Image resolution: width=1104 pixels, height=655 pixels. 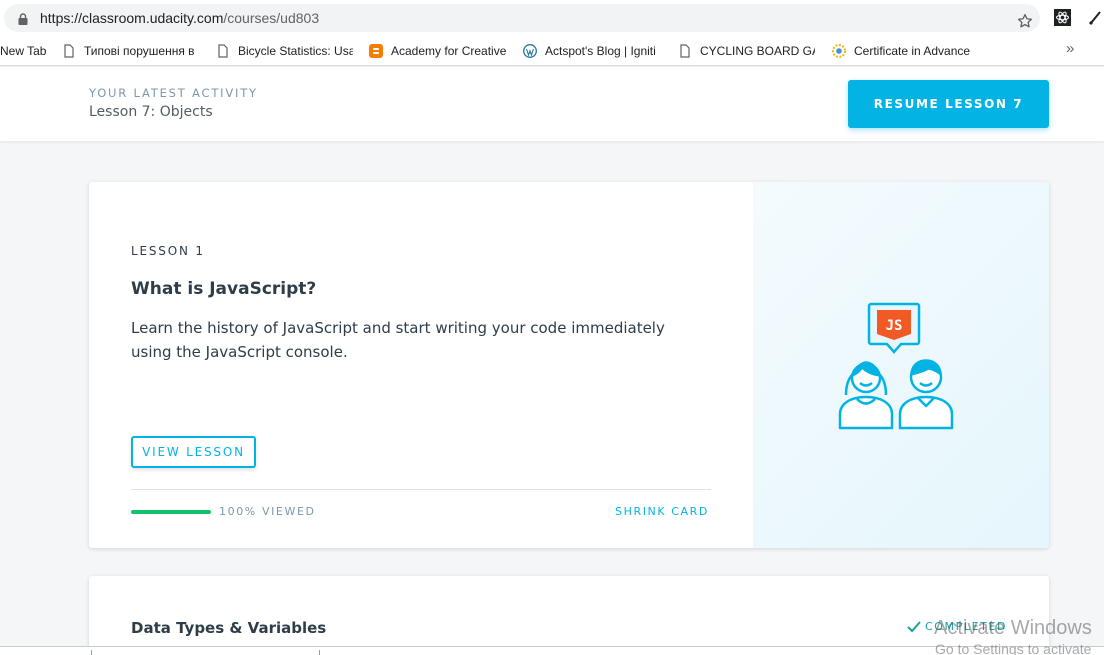 What do you see at coordinates (569, 615) in the screenshot?
I see `lesson-card-collapsed: Data Types & Variables COMPLETED` at bounding box center [569, 615].